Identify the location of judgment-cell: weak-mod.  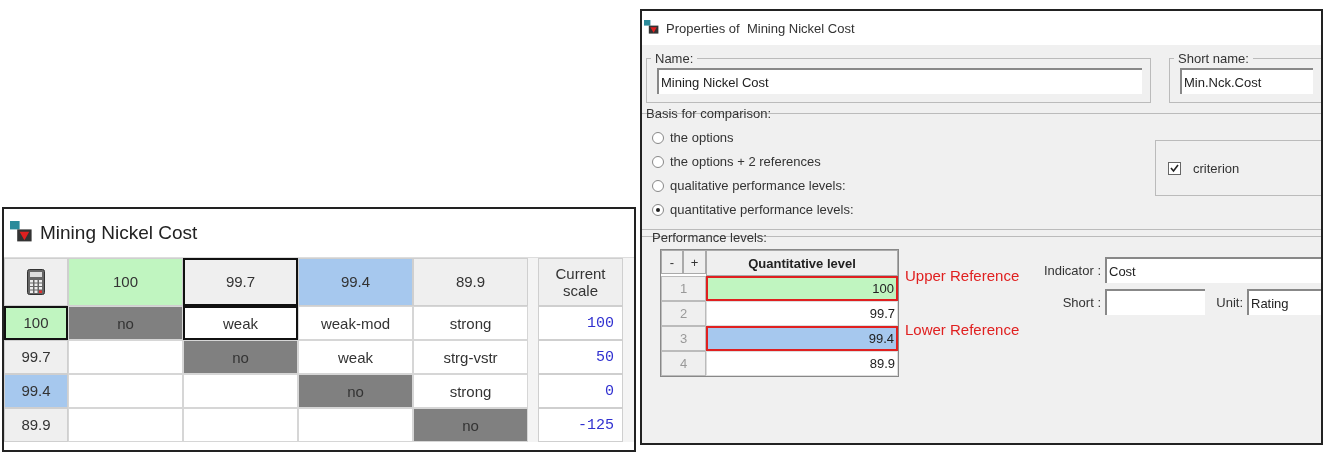
(355, 323).